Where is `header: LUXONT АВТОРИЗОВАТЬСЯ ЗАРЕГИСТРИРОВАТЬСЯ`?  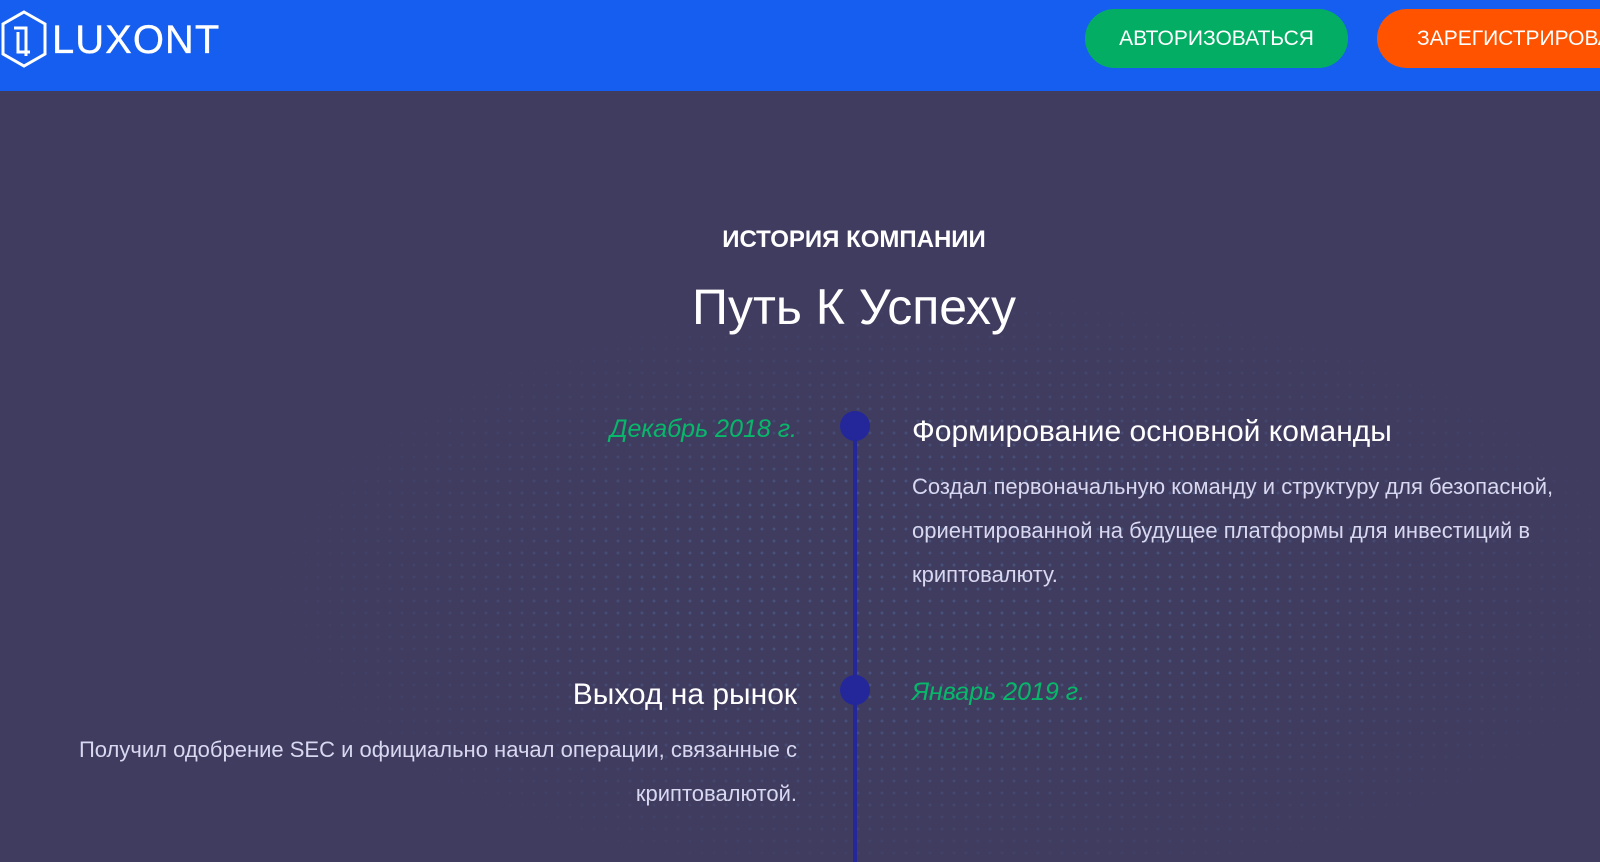 header: LUXONT АВТОРИЗОВАТЬСЯ ЗАРЕГИСТРИРОВАТЬСЯ is located at coordinates (800, 45).